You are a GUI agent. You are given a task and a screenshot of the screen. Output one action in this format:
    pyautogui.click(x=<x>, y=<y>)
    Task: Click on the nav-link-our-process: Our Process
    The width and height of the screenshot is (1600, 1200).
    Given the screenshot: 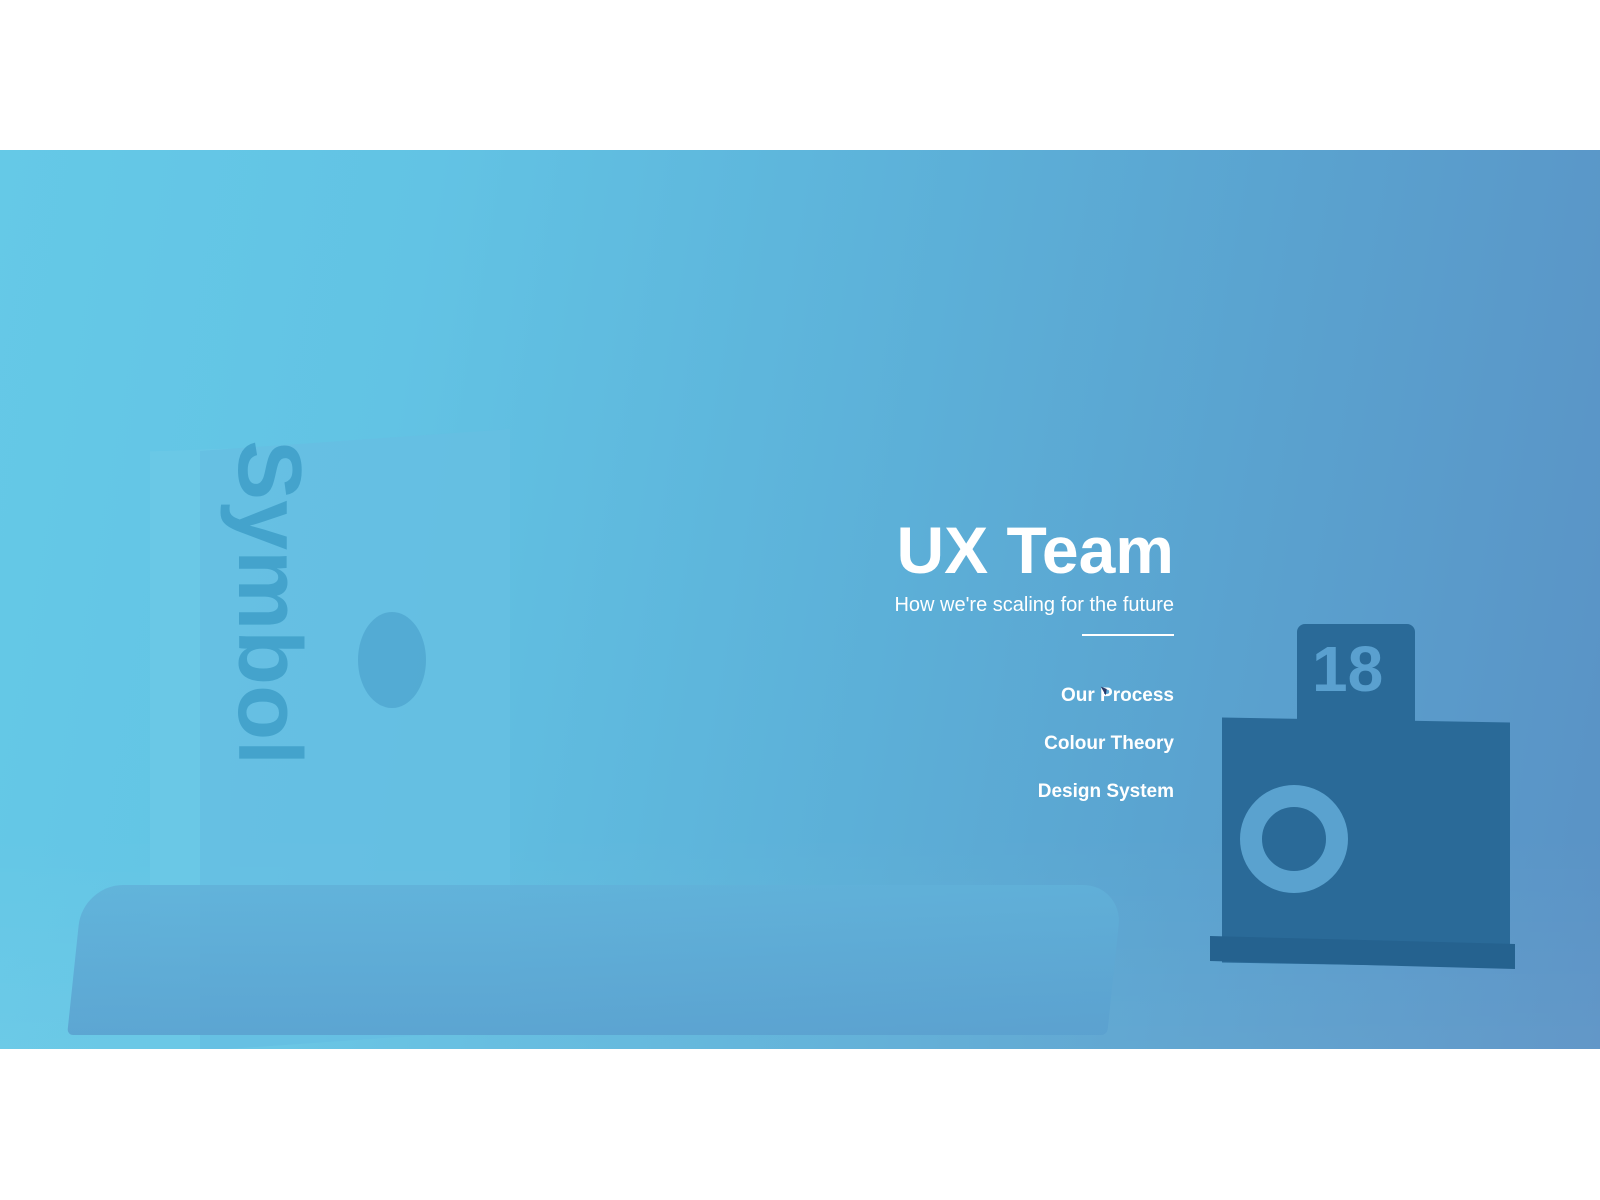 What is the action you would take?
    pyautogui.click(x=1117, y=696)
    